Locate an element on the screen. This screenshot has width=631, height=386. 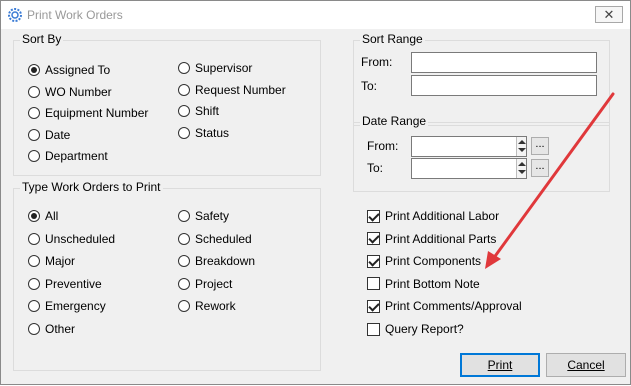
sort-by-equipment-number-radio: Equipment Number is located at coordinates (88, 113).